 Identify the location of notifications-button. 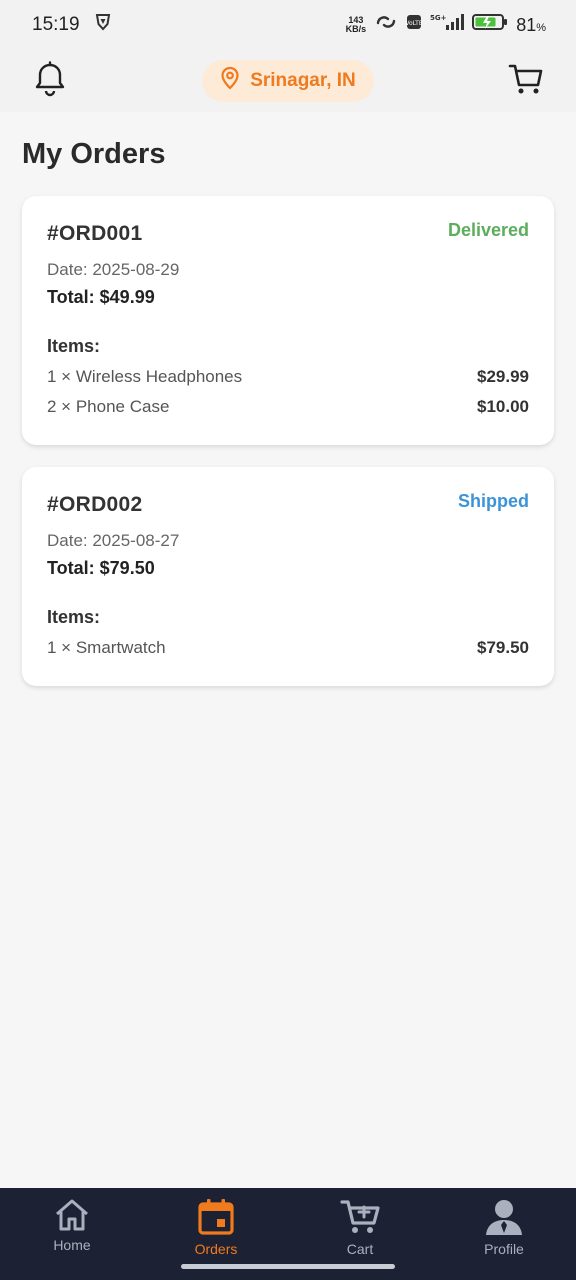
(50, 81).